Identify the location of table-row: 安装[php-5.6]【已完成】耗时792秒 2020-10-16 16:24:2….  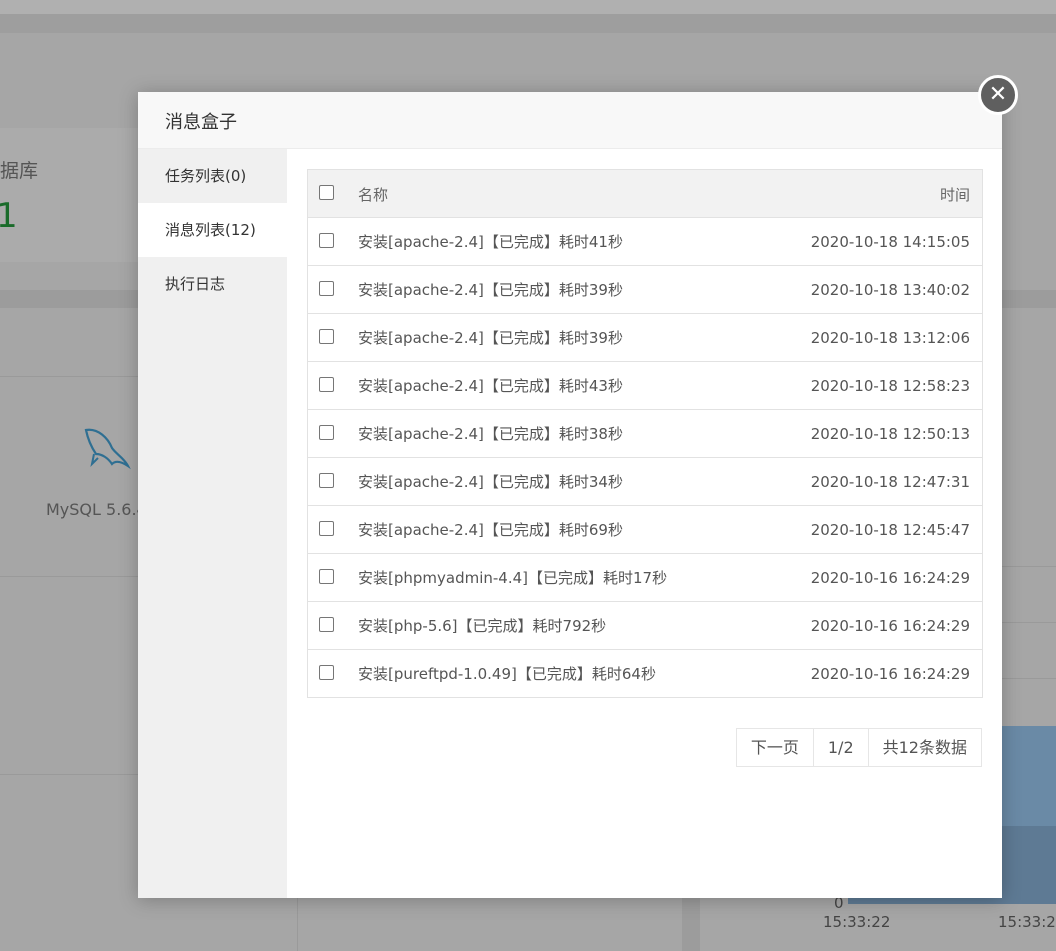
(645, 626).